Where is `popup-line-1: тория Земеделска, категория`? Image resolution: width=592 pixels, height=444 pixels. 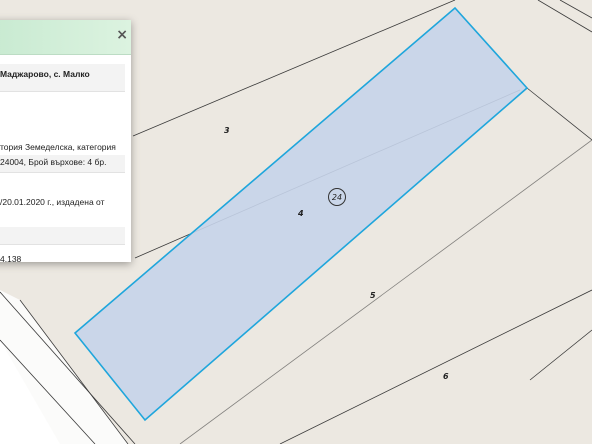 popup-line-1: тория Земеделска, категория is located at coordinates (58, 147).